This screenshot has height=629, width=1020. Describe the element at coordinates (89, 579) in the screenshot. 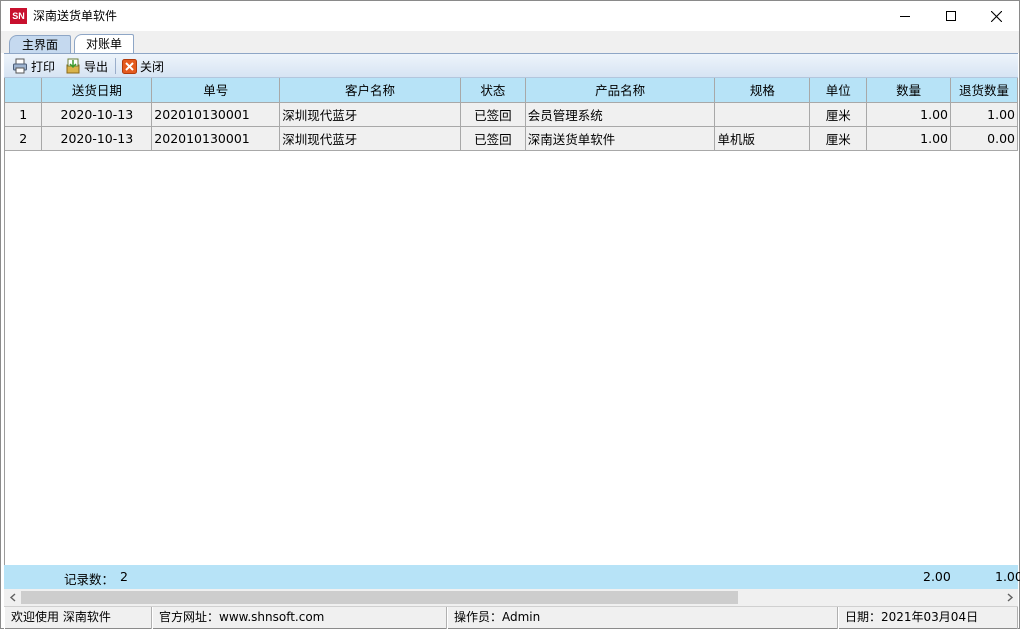

I see `record-count-label: 记录数：` at that location.